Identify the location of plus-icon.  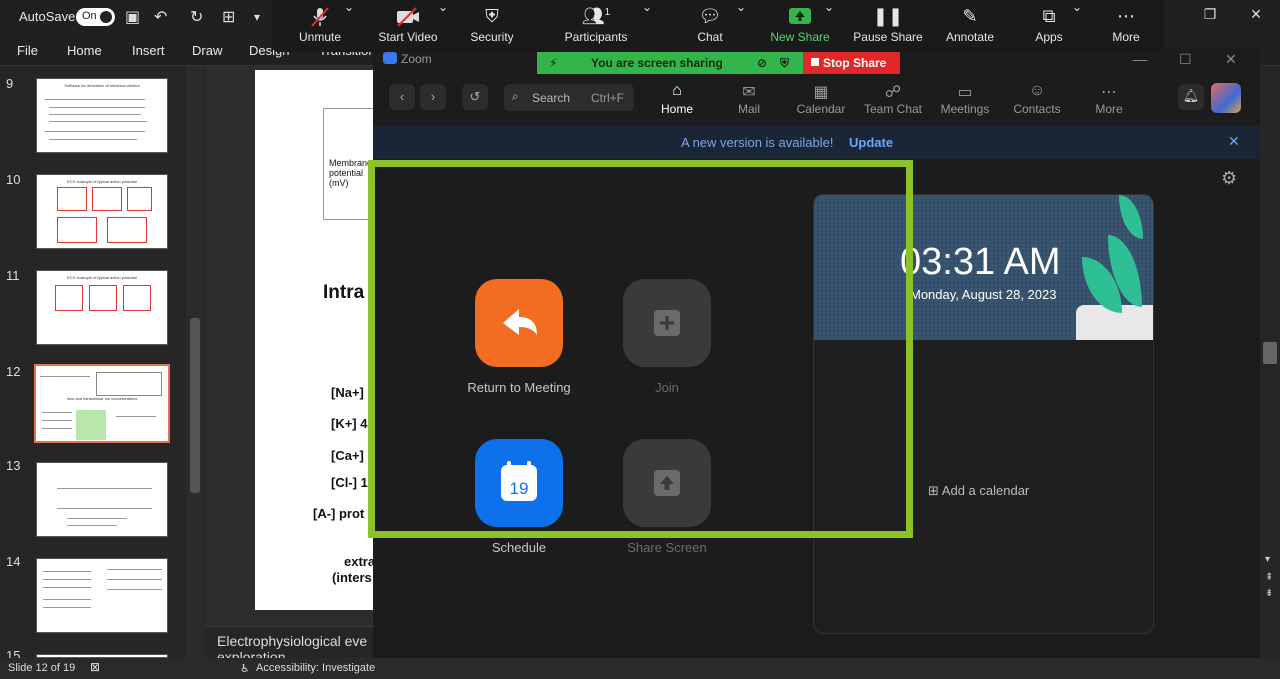
(667, 323).